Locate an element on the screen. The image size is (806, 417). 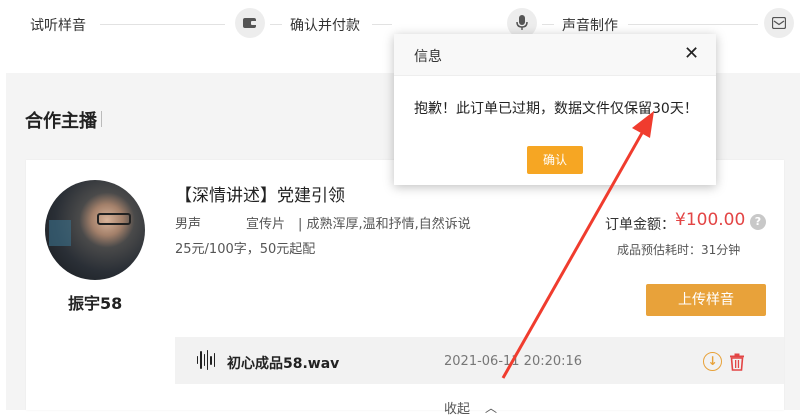
trash-icon is located at coordinates (737, 362).